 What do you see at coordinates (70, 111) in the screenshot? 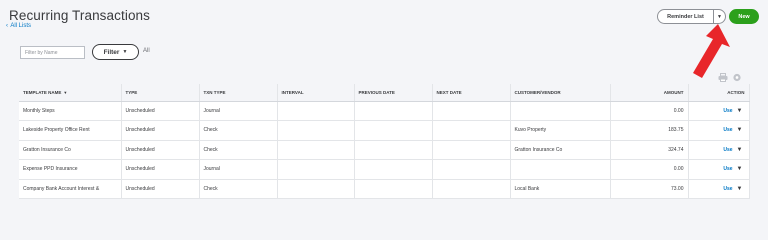
I see `cell-template-name: Monthly Steps` at bounding box center [70, 111].